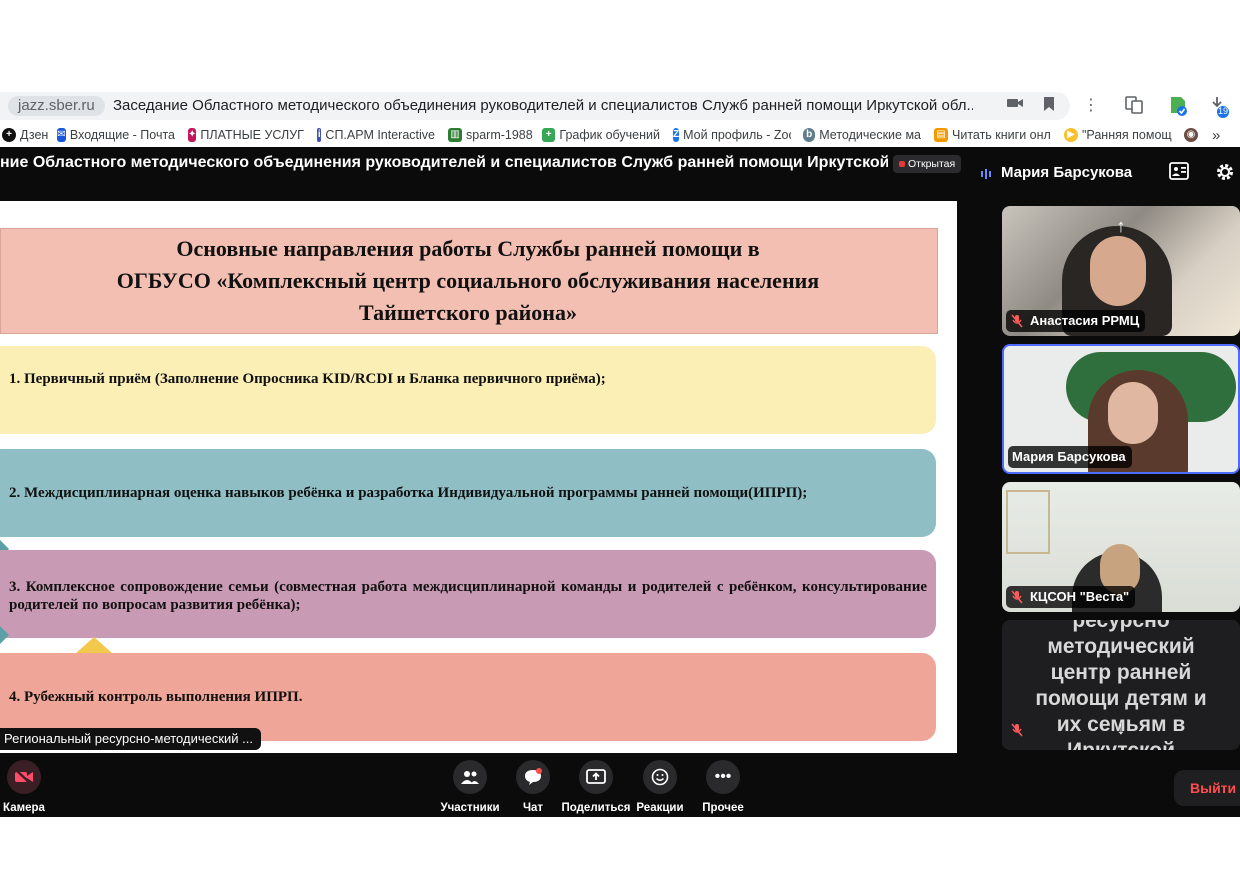 This screenshot has height=886, width=1240. I want to click on chat-button: Чат, so click(533, 787).